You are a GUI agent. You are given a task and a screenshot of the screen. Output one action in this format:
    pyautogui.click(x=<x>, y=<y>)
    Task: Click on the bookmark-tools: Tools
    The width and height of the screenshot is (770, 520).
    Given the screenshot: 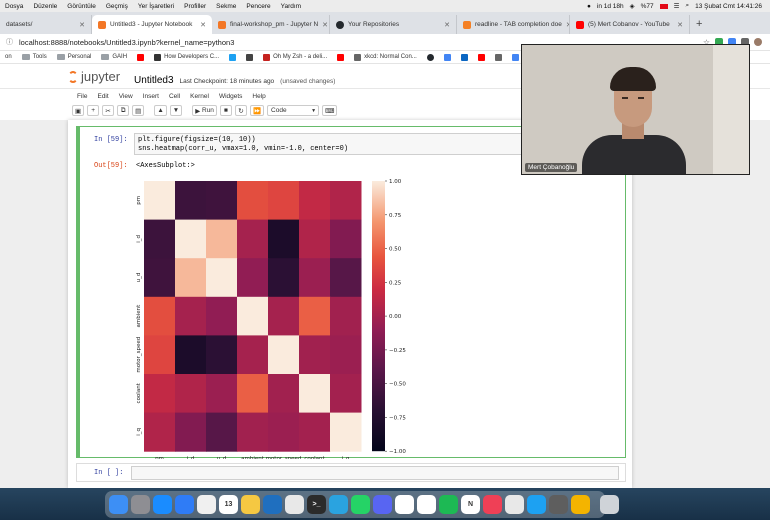 What is the action you would take?
    pyautogui.click(x=34, y=57)
    